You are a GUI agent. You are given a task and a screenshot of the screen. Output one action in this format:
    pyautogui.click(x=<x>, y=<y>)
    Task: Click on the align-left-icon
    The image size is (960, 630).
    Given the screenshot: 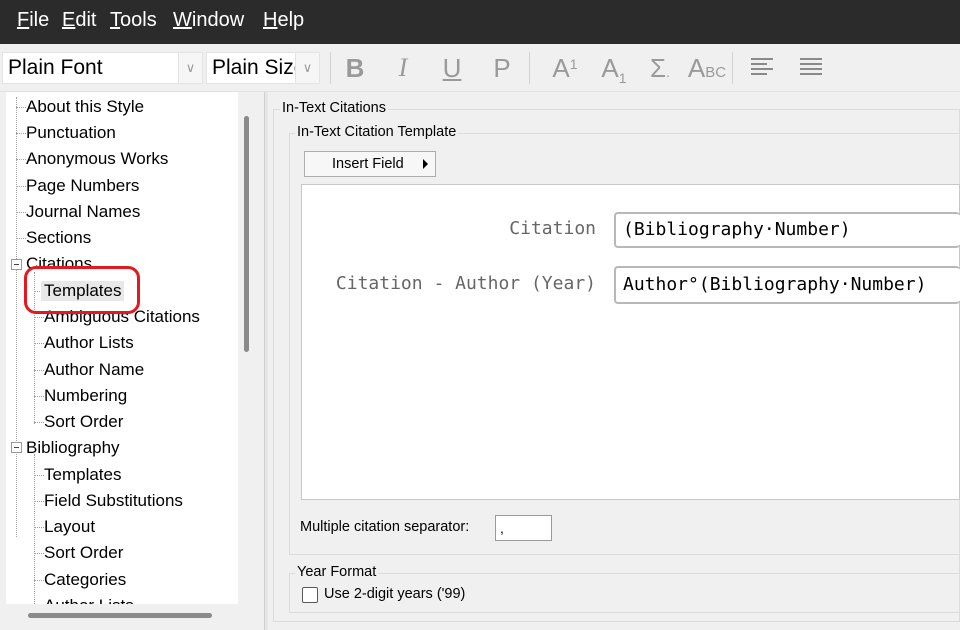 What is the action you would take?
    pyautogui.click(x=762, y=68)
    